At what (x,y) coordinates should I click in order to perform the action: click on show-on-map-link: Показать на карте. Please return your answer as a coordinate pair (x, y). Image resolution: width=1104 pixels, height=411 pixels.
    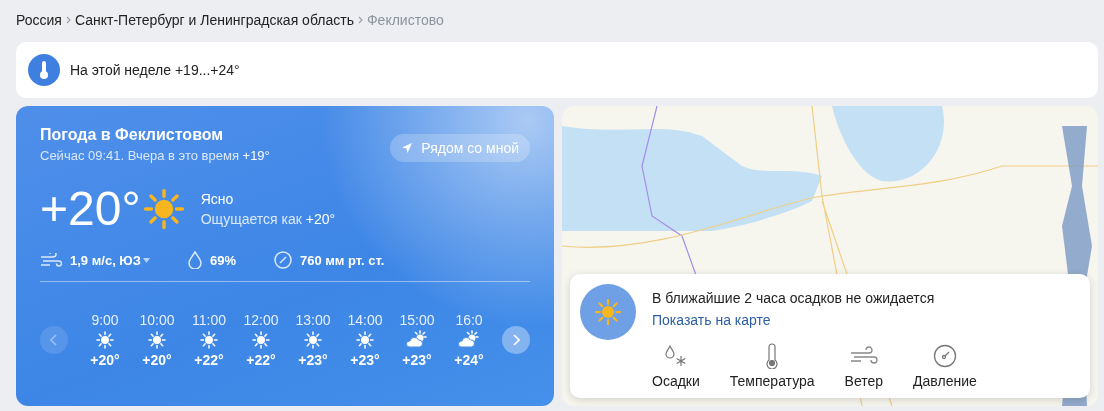
    Looking at the image, I should click on (711, 320).